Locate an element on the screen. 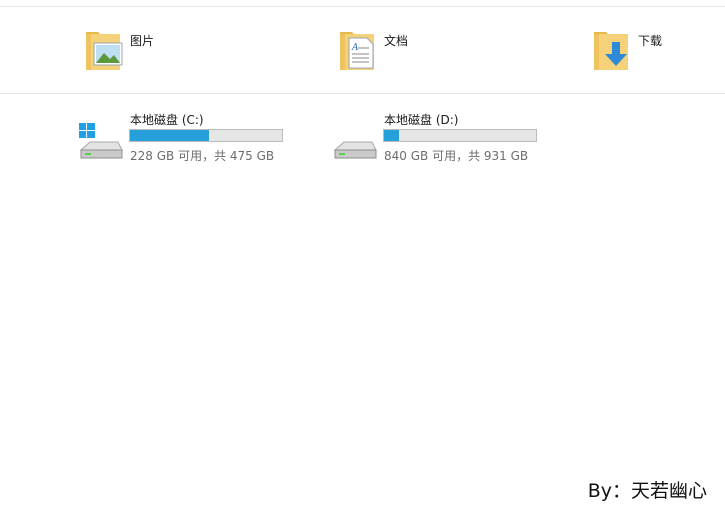  hard-drive-icon is located at coordinates (355, 142).